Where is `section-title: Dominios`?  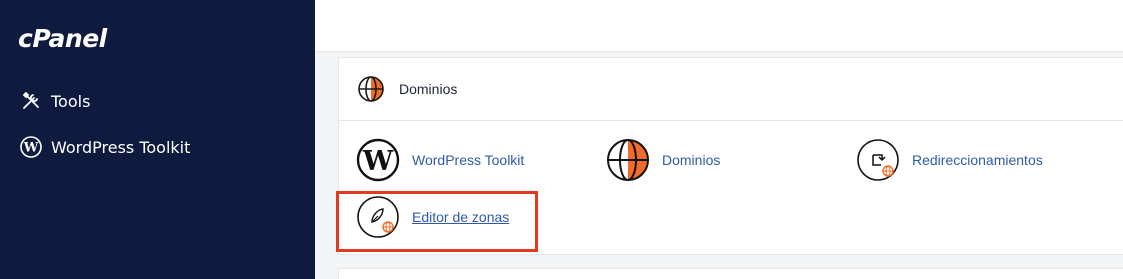
section-title: Dominios is located at coordinates (428, 89).